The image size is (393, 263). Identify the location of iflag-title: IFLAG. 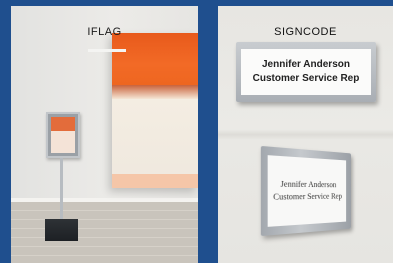
(104, 32).